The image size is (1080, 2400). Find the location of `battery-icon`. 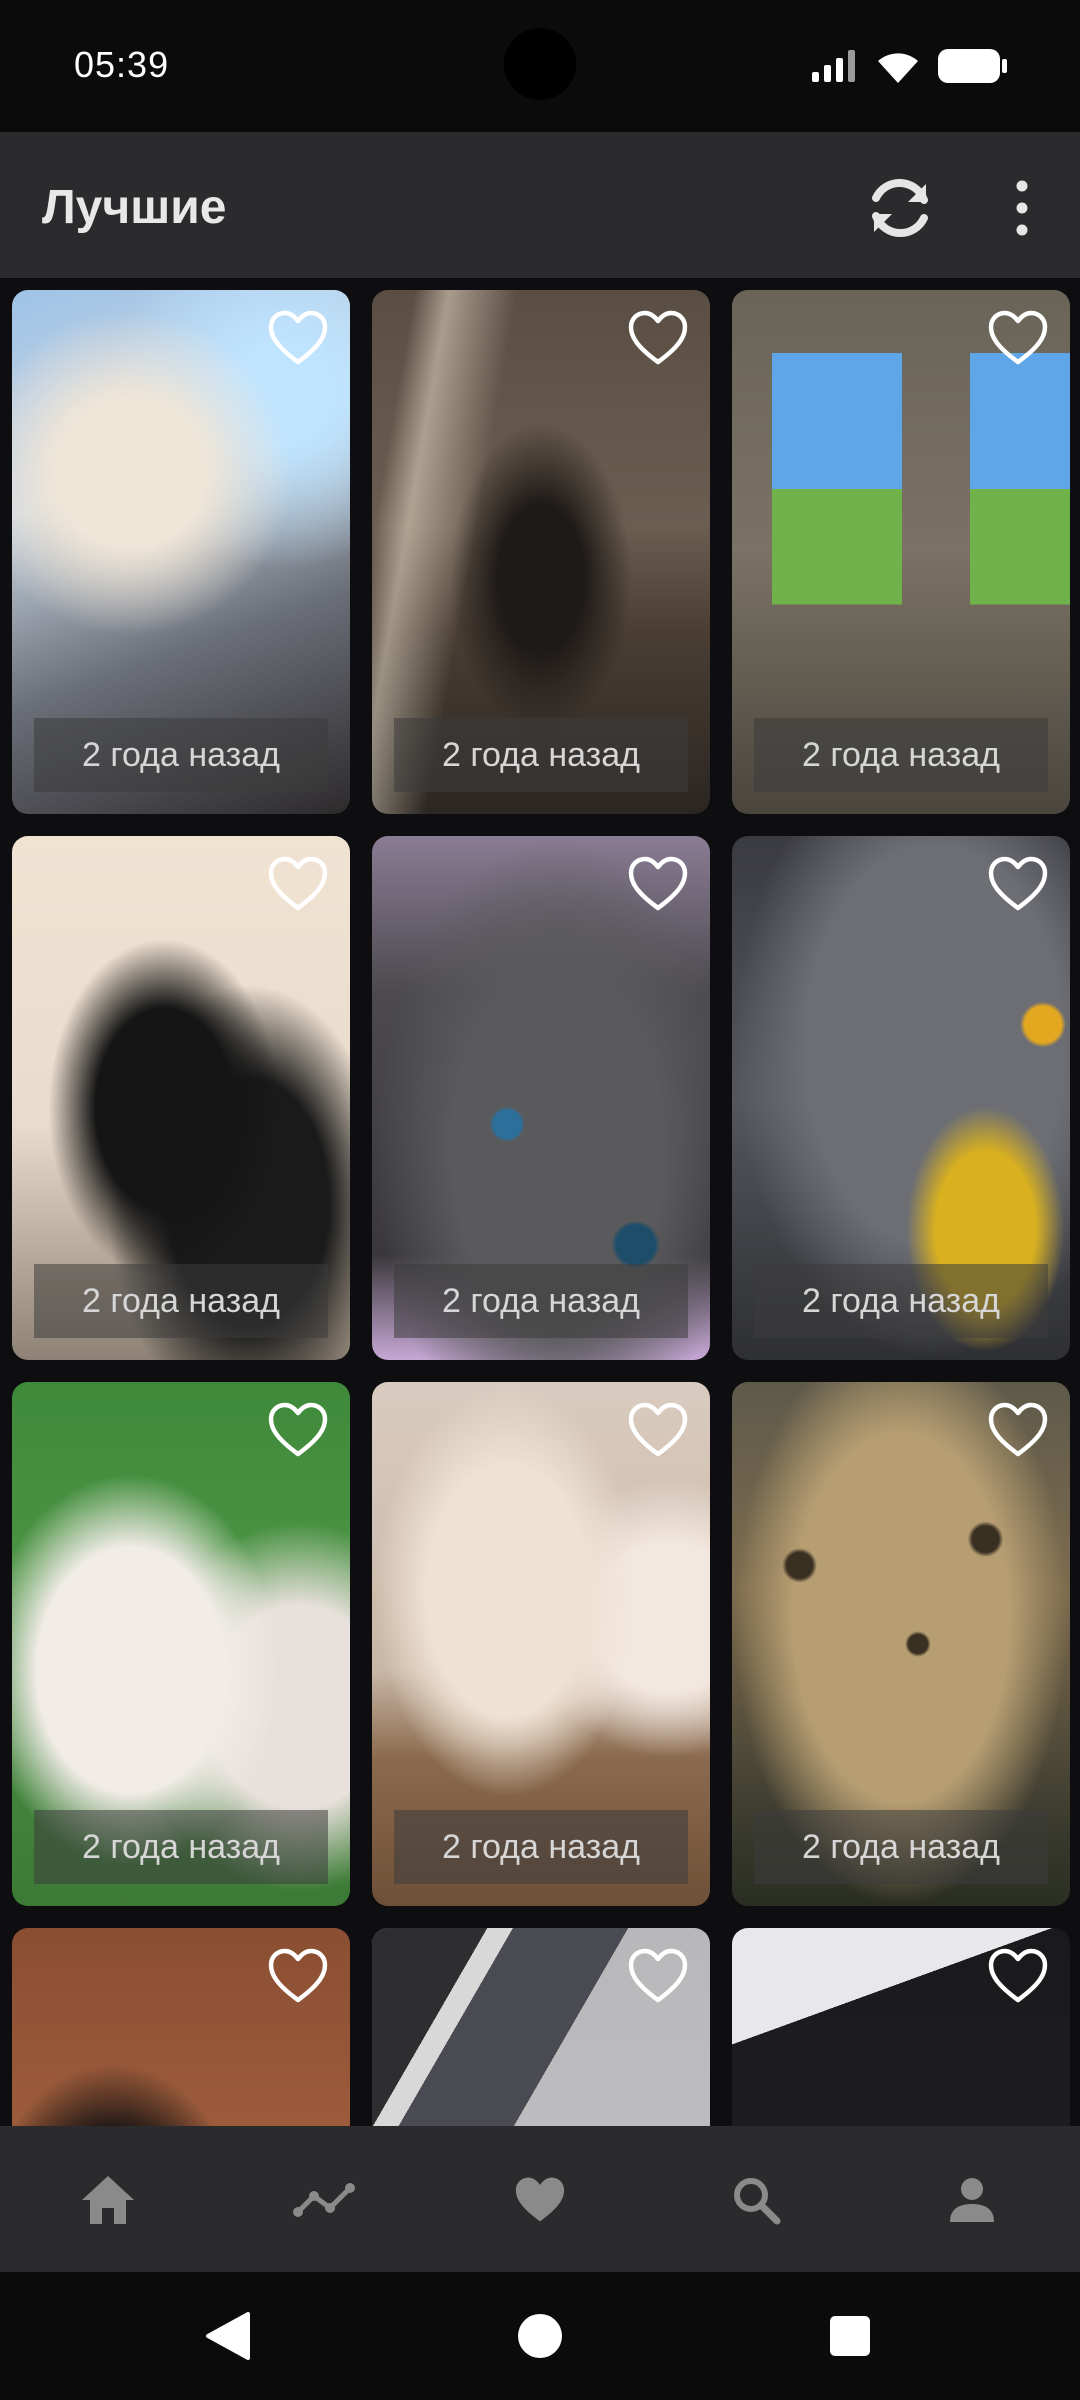

battery-icon is located at coordinates (972, 66).